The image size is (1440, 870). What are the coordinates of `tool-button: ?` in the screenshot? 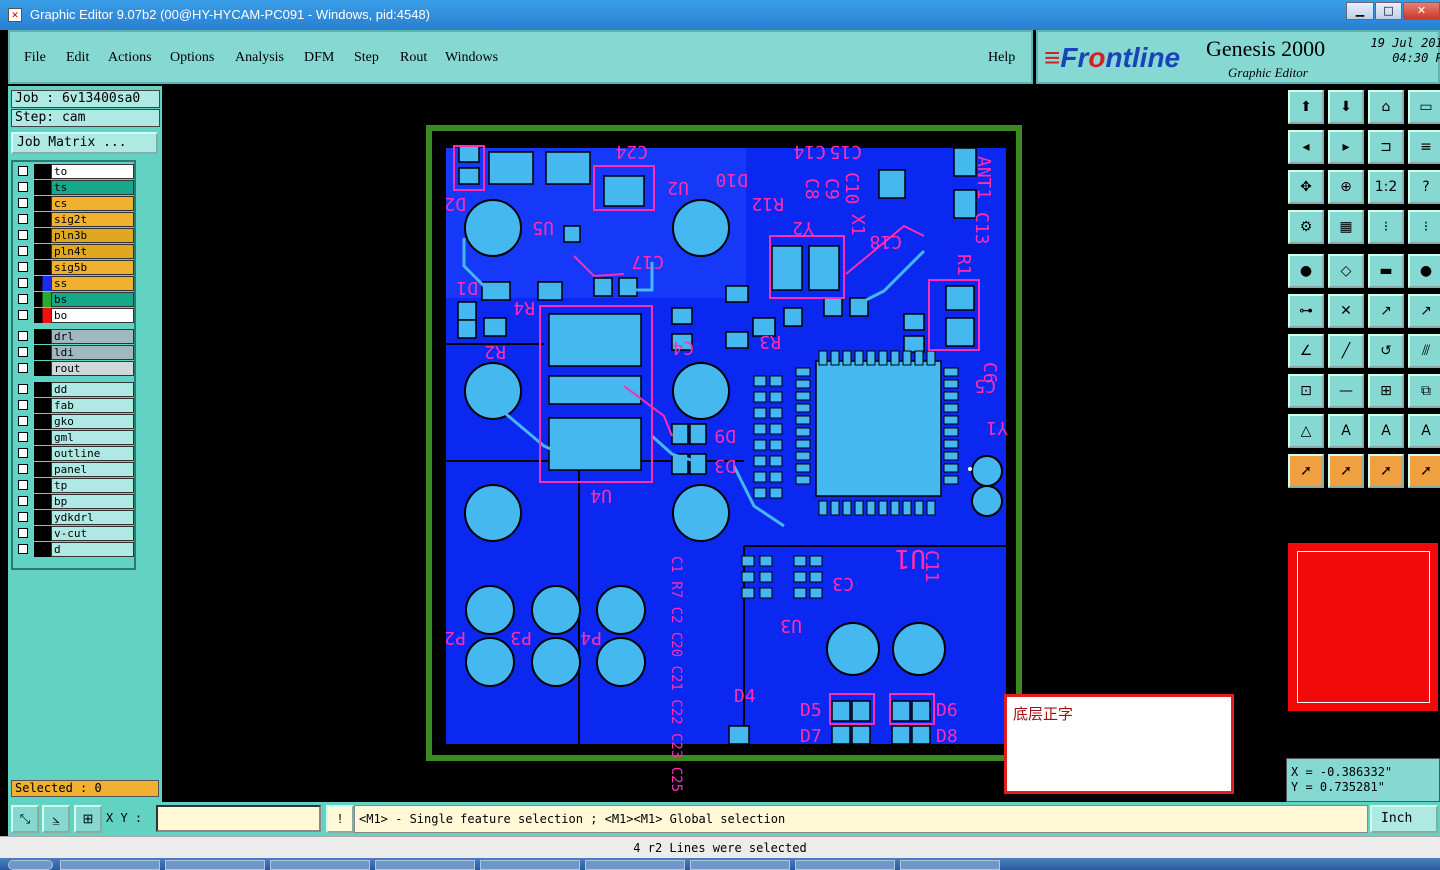 It's located at (1424, 187).